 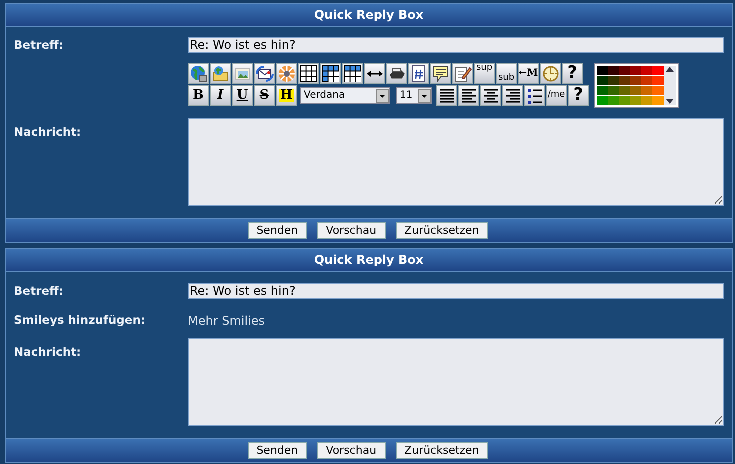 I want to click on folder-globe-icon, so click(x=221, y=73).